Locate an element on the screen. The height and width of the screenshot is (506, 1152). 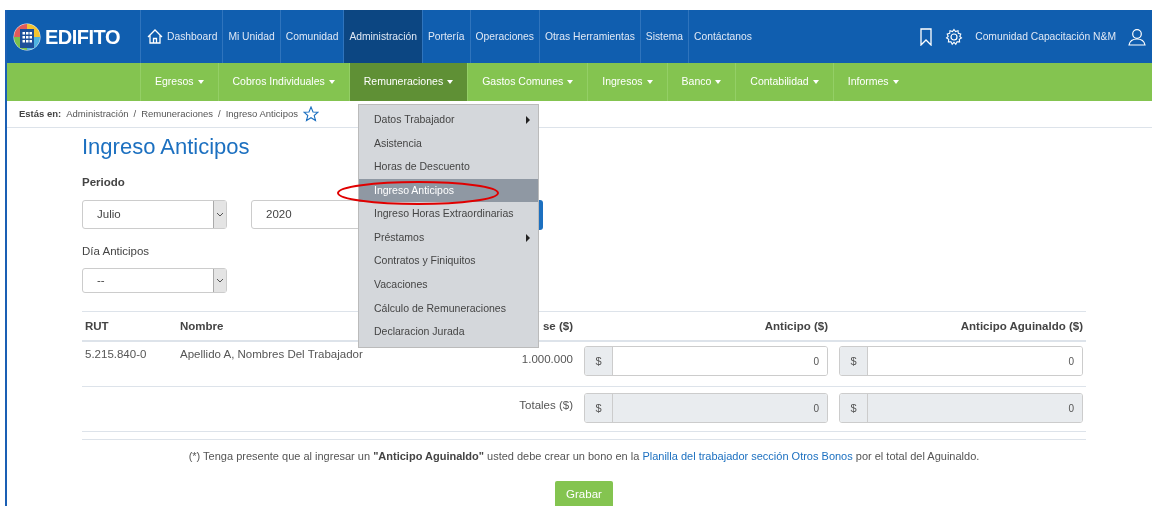
note-link: Planilla del trabajador sección Otros Bonos is located at coordinates (747, 456).